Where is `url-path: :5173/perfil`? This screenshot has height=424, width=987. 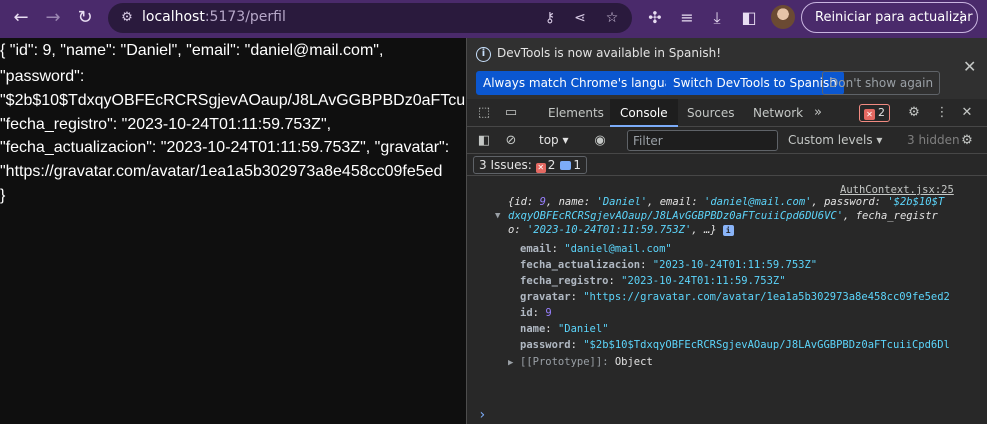
url-path: :5173/perfil is located at coordinates (245, 17).